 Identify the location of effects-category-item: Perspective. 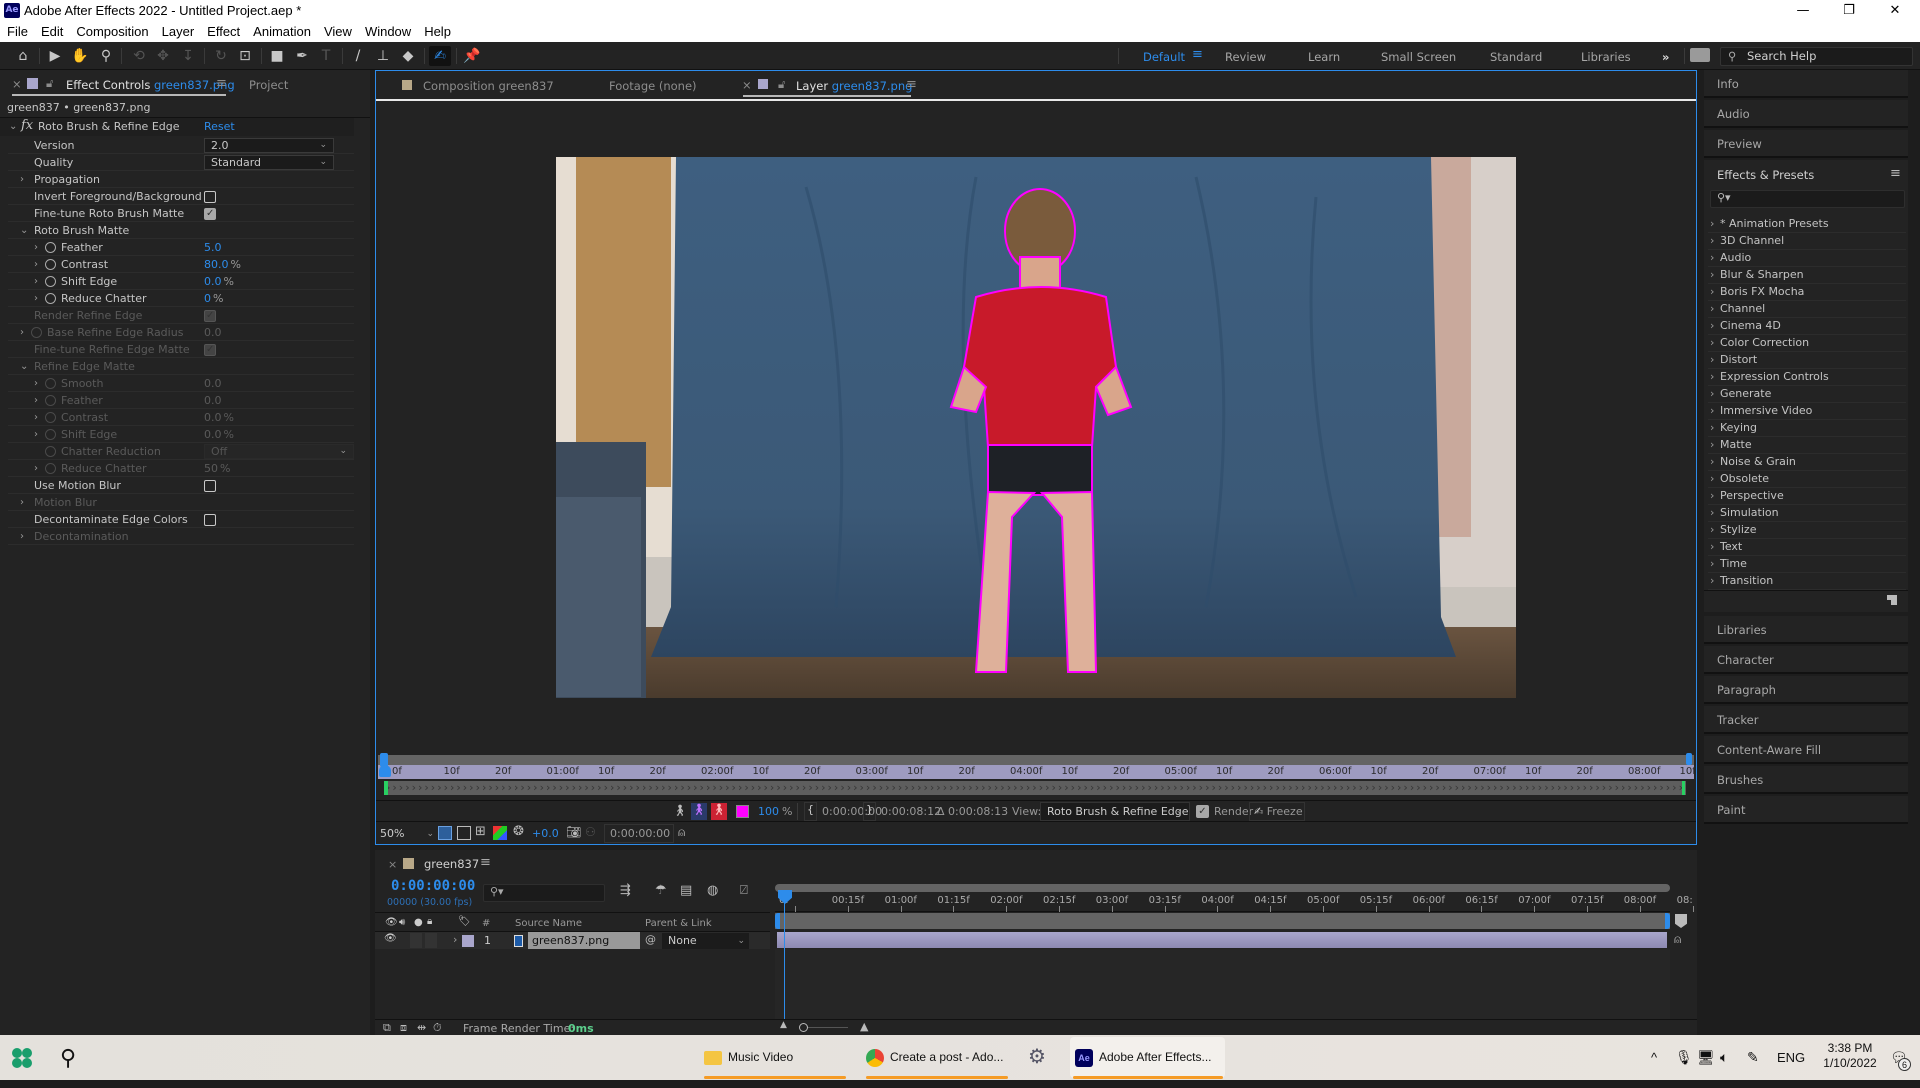
(1807, 496).